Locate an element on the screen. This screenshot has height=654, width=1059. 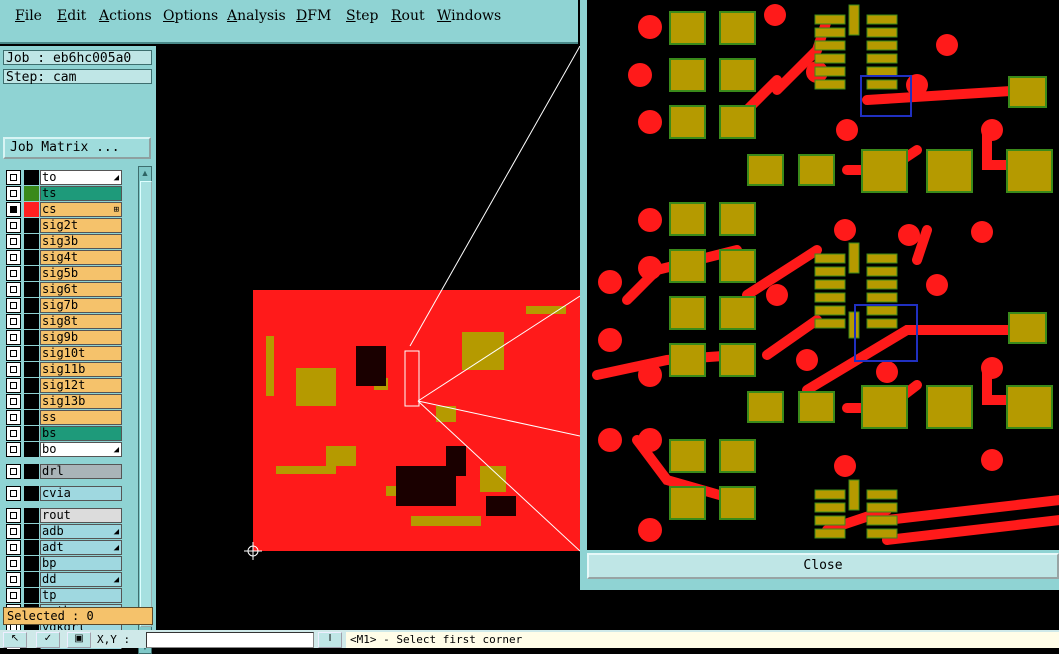
layer-row-sig9b: sig9b is located at coordinates (65, 337).